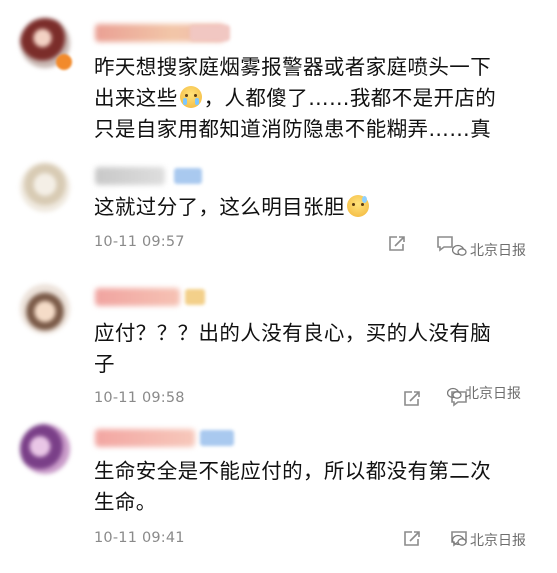 This screenshot has width=557, height=573. Describe the element at coordinates (190, 97) in the screenshot. I see `crying-face-emoji-icon` at that location.